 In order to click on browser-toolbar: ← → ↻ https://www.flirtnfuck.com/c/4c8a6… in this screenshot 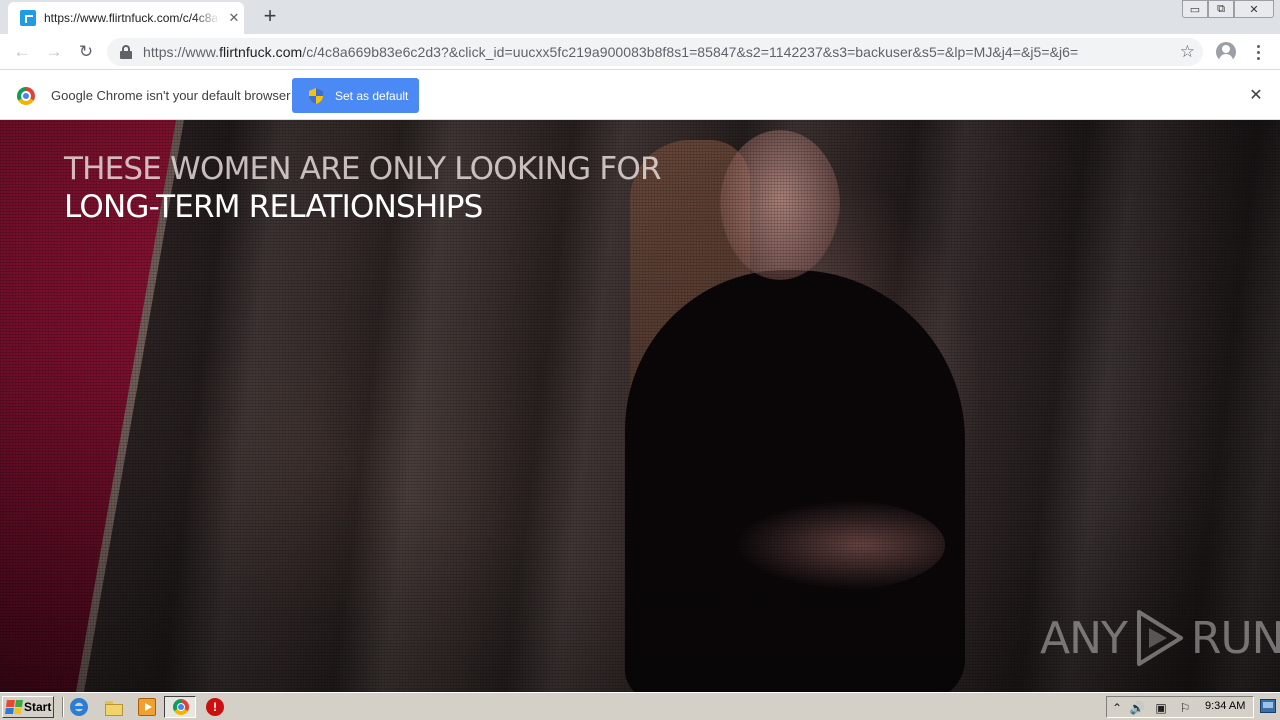, I will do `click(640, 52)`.